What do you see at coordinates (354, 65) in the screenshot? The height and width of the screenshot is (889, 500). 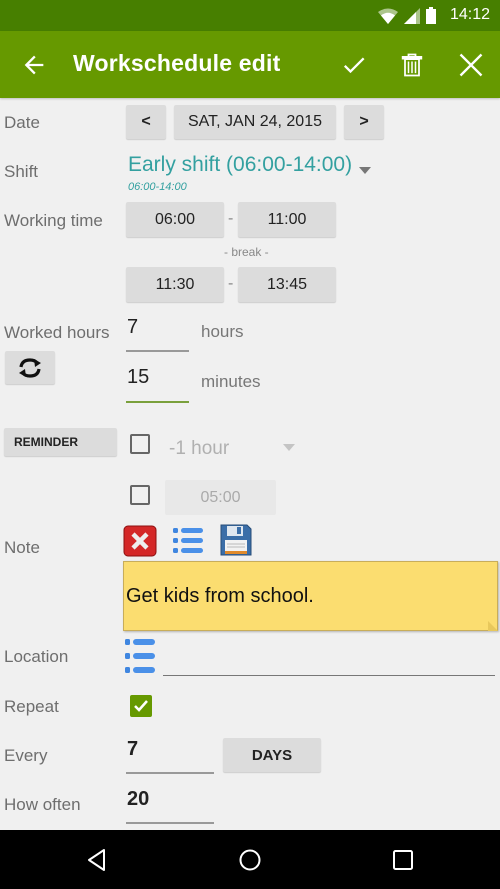 I see `check-icon` at bounding box center [354, 65].